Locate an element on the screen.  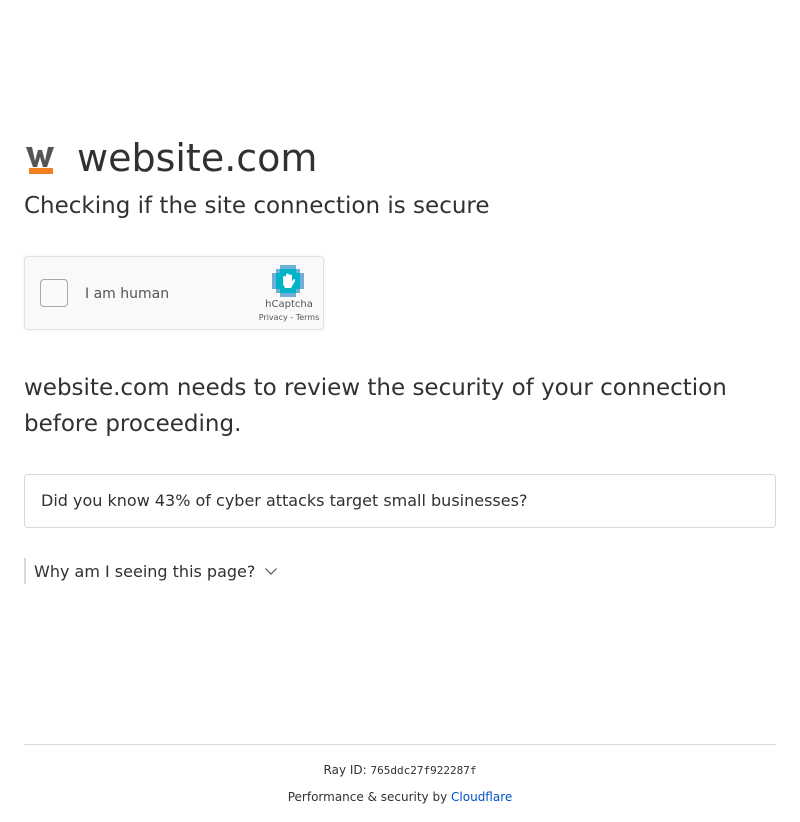
performance-line: Performance & security by Cloudflare is located at coordinates (400, 797).